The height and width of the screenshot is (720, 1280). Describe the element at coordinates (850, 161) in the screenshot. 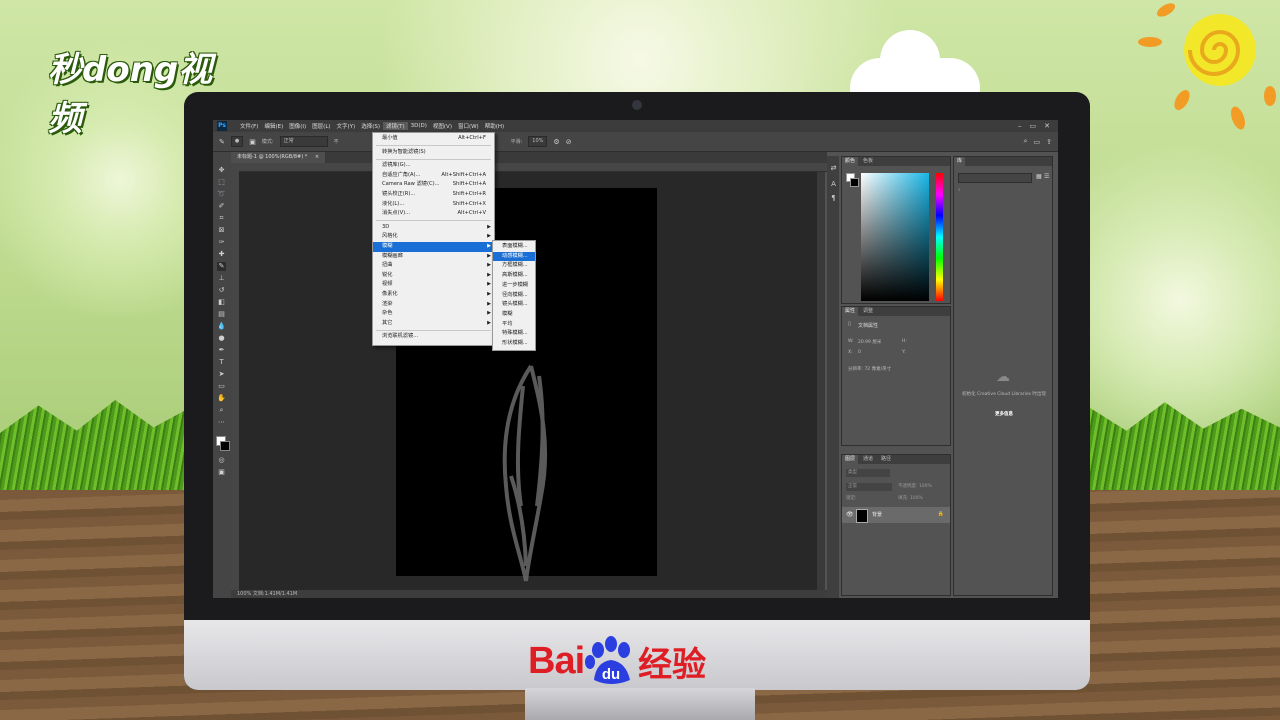

I see `tab-color: 颜色` at that location.